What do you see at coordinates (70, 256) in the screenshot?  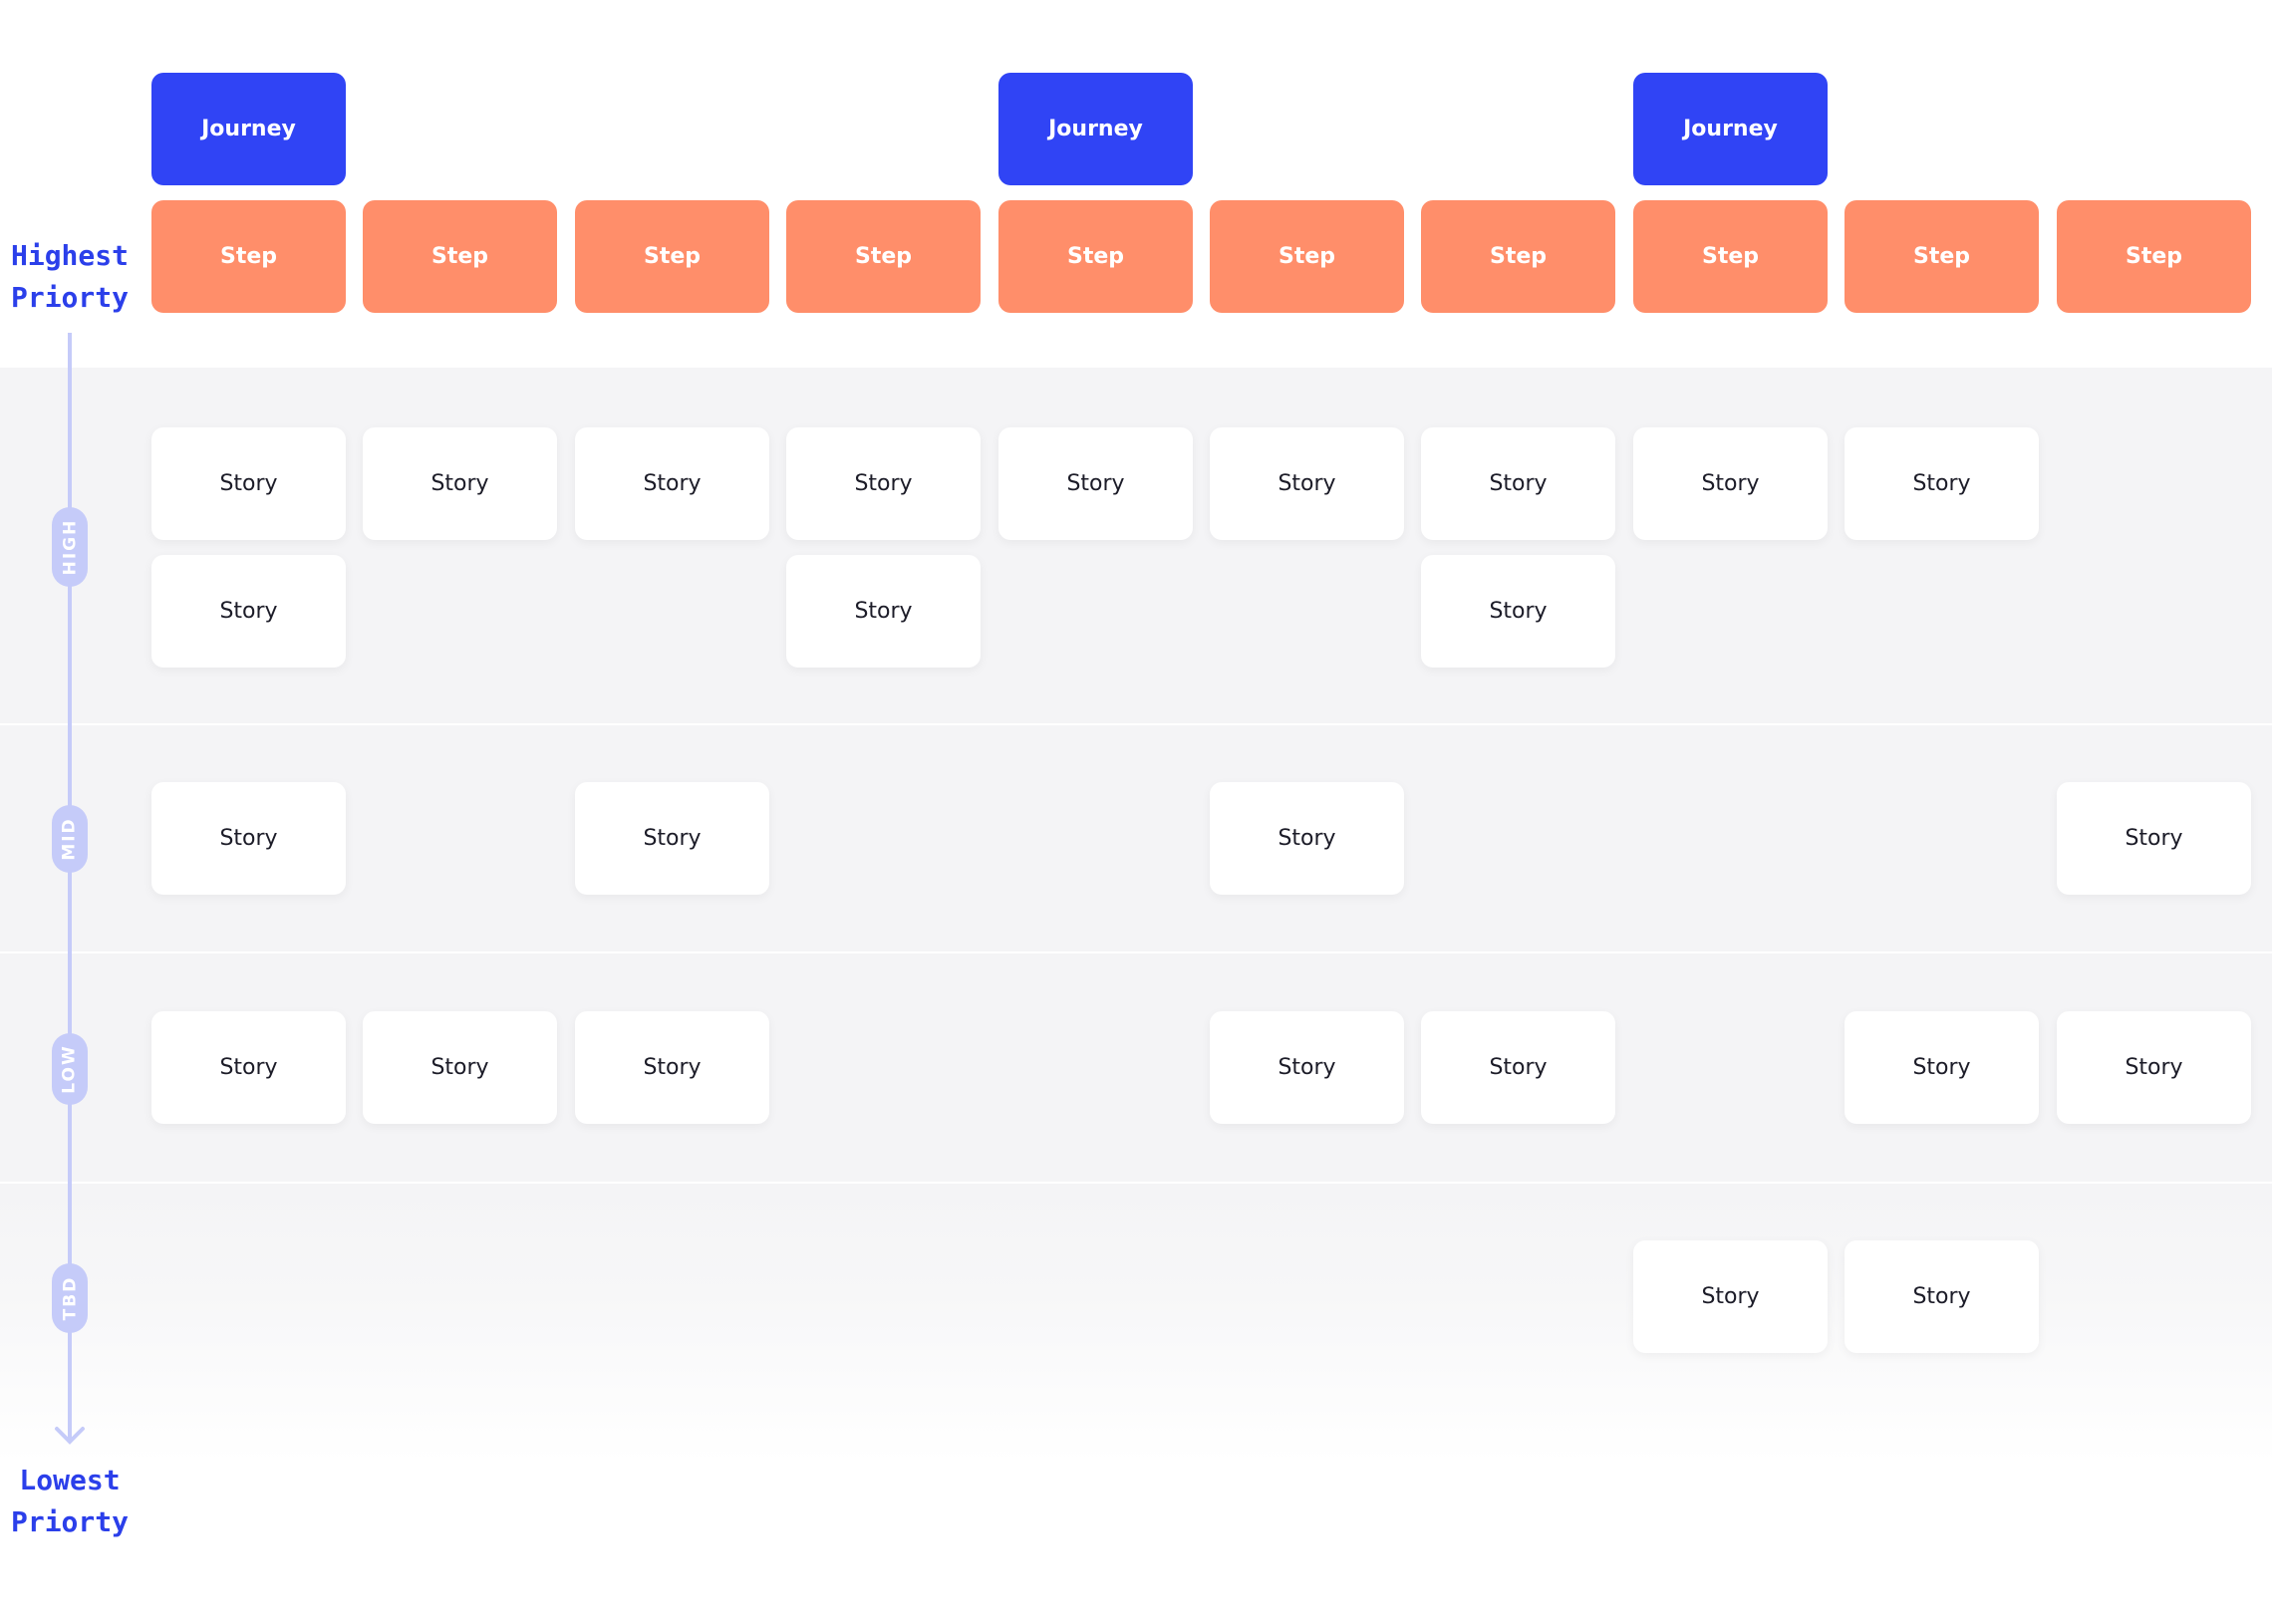 I see `highest-priority-line-1: Highest` at bounding box center [70, 256].